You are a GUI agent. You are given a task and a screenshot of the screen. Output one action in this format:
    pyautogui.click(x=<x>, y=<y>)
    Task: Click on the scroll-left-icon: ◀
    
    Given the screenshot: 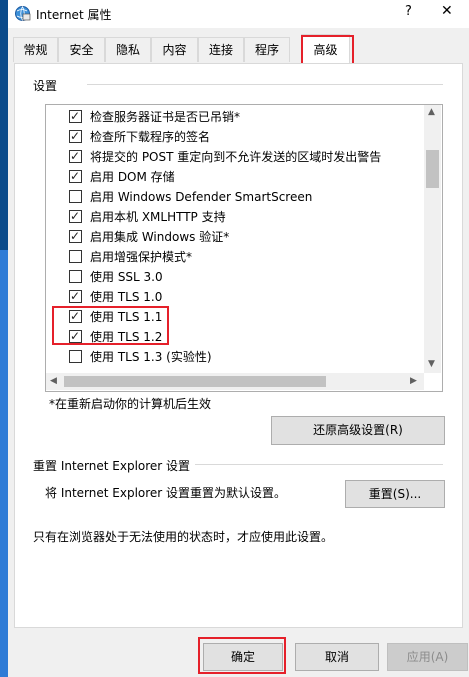 What is the action you would take?
    pyautogui.click(x=53, y=381)
    